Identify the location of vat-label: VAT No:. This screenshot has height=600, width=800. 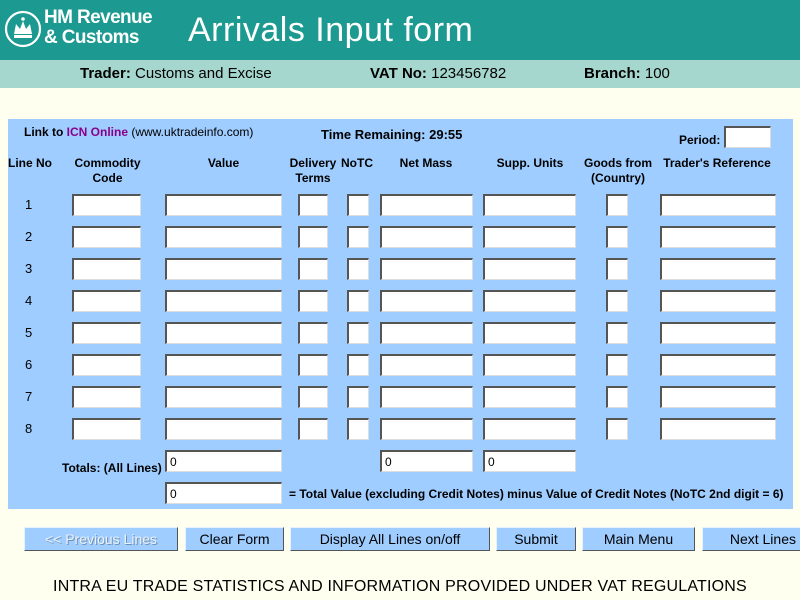
(398, 73).